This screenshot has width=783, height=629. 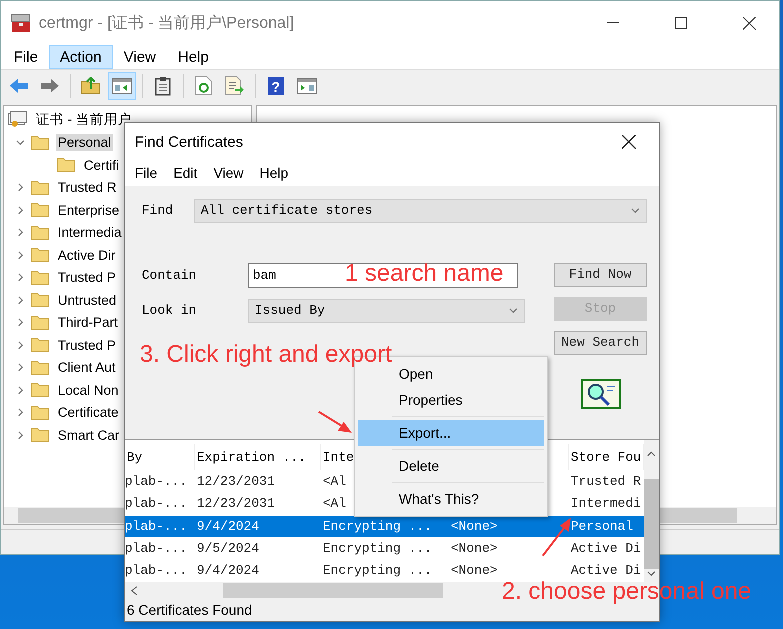 What do you see at coordinates (424, 274) in the screenshot?
I see `annotation-text: 1 search name` at bounding box center [424, 274].